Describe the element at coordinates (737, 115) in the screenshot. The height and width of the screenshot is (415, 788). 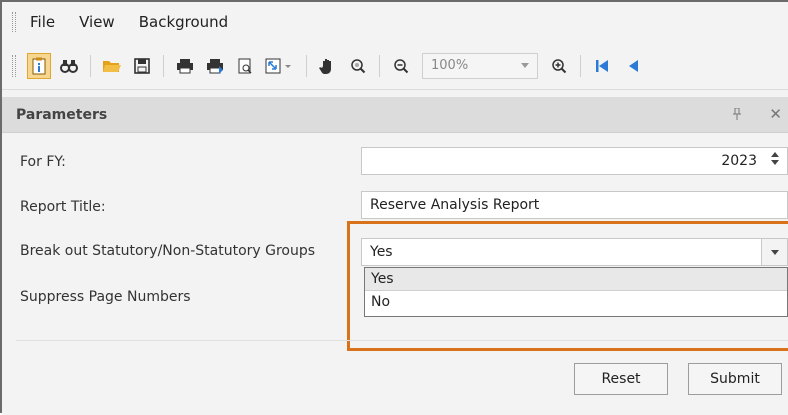
I see `pin-icon` at that location.